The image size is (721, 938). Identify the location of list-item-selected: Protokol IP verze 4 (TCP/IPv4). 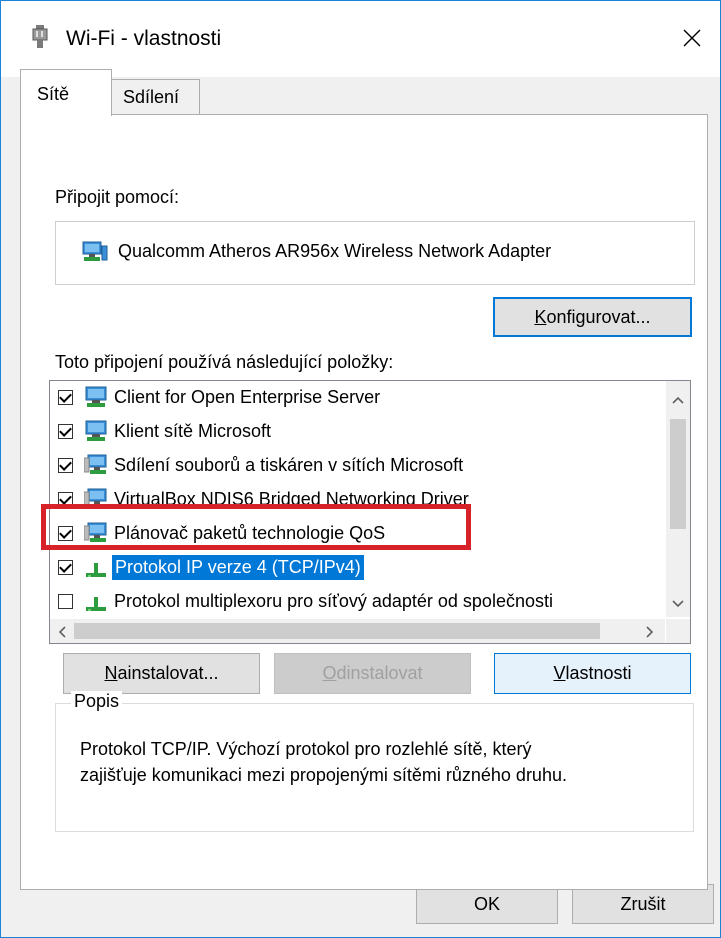
(357, 568).